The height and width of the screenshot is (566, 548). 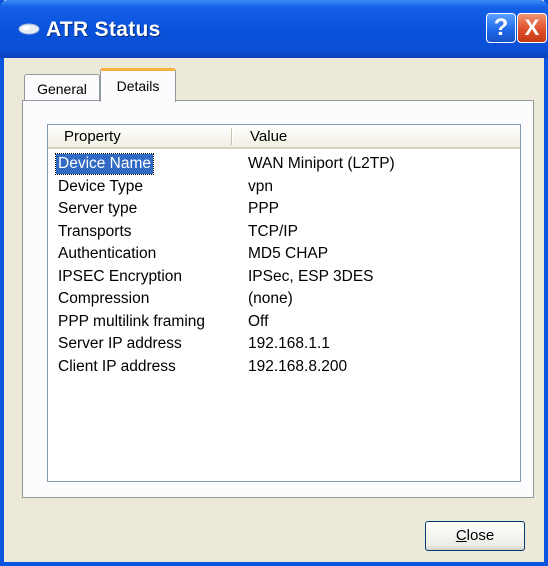 What do you see at coordinates (288, 253) in the screenshot?
I see `value-cell: MD5 CHAP` at bounding box center [288, 253].